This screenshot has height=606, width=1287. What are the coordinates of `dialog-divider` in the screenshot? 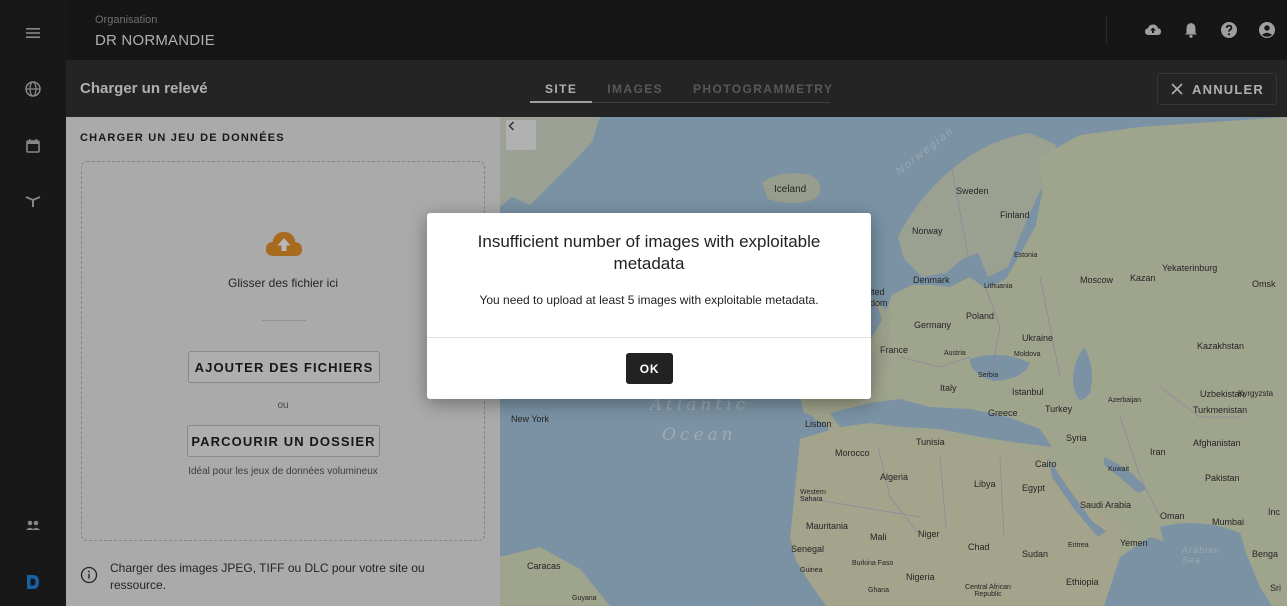 It's located at (649, 337).